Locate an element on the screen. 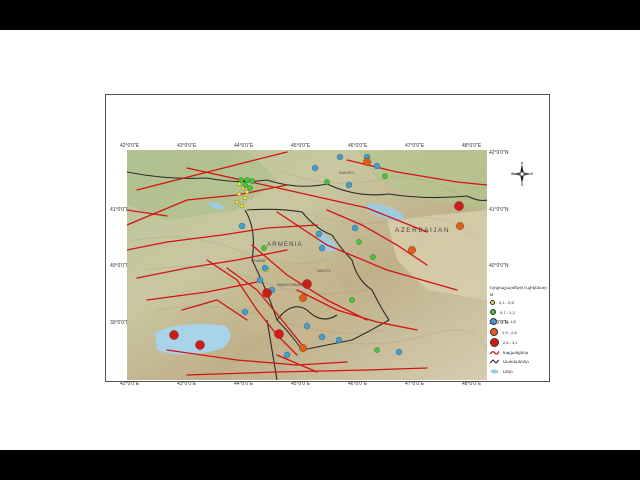 This screenshot has width=640, height=480. lon-label-bottom: 42°0'0"E is located at coordinates (130, 384).